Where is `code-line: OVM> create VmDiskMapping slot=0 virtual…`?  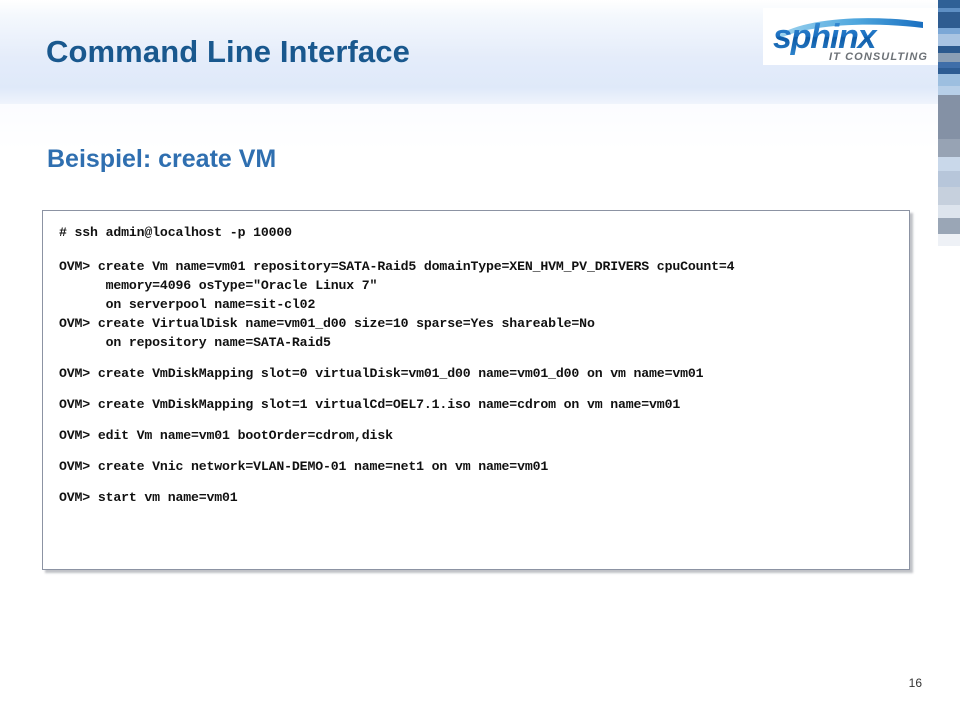 code-line: OVM> create VmDiskMapping slot=0 virtual… is located at coordinates (381, 373).